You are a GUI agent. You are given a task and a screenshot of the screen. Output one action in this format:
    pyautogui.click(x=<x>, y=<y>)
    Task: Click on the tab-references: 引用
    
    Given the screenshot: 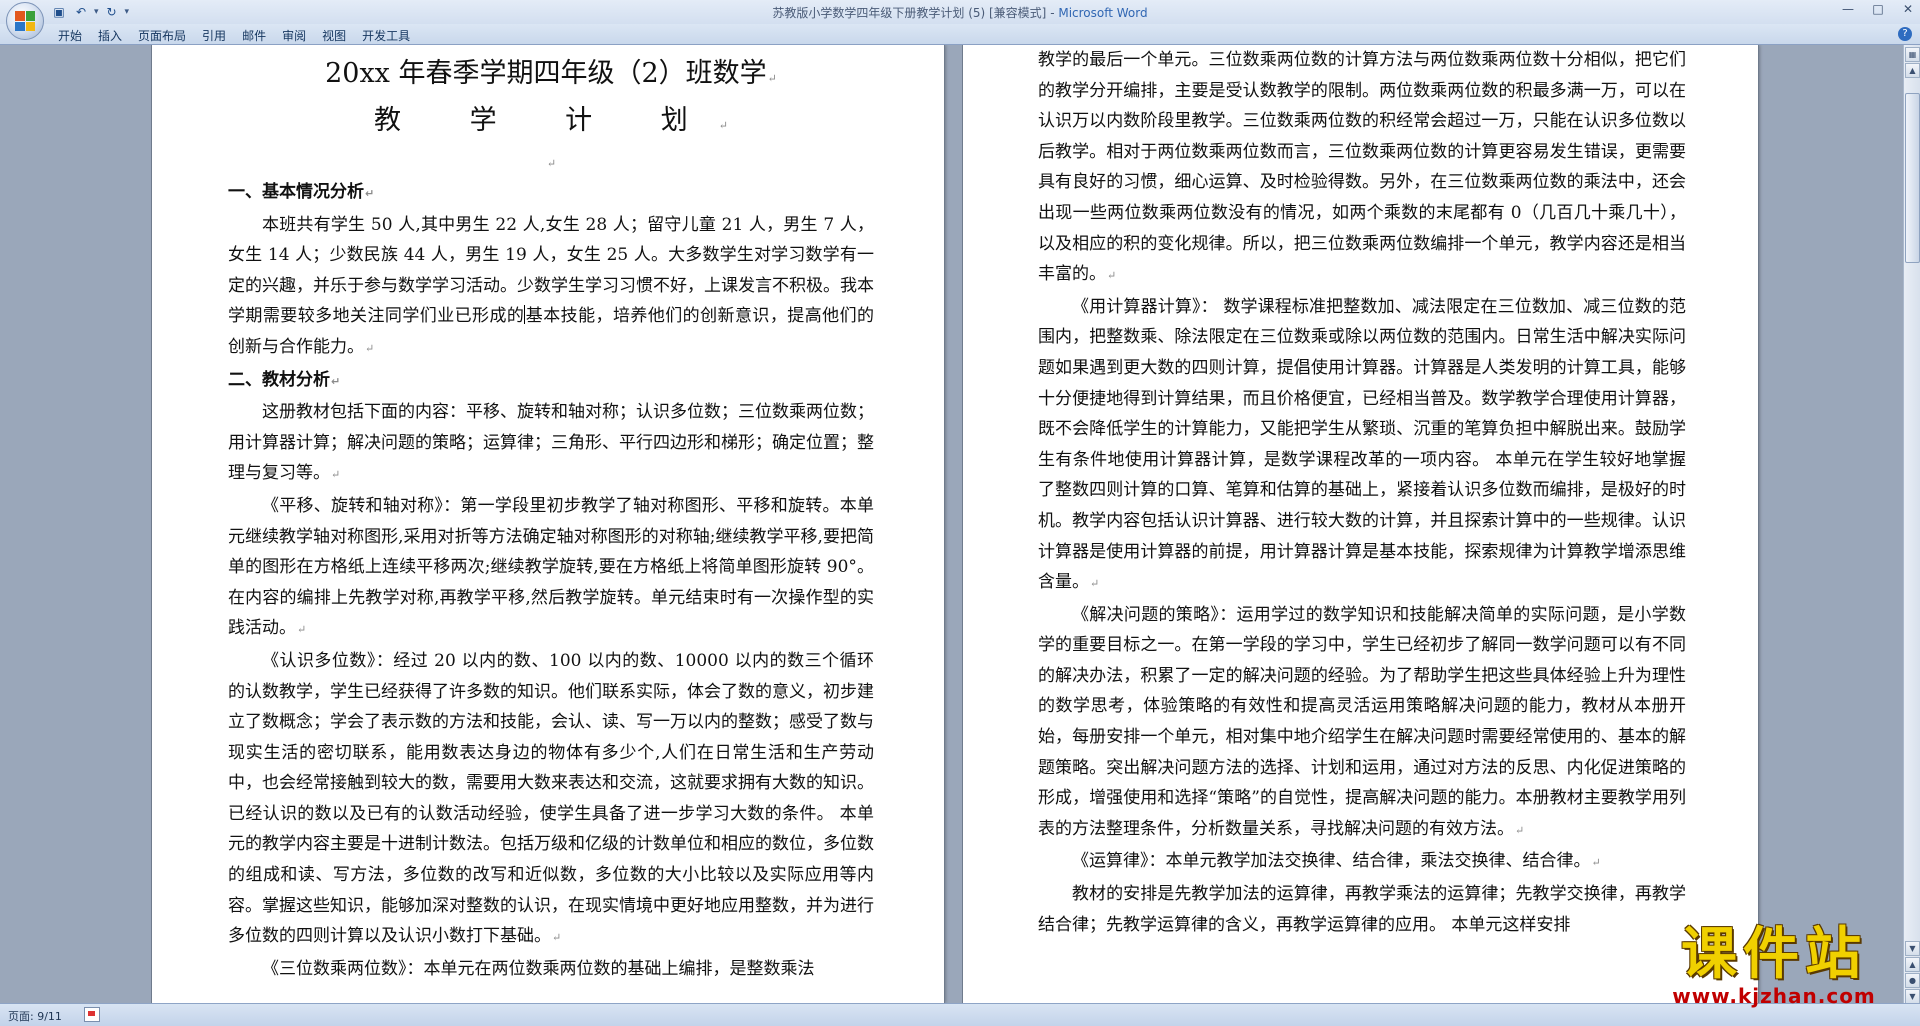 What is the action you would take?
    pyautogui.click(x=214, y=35)
    